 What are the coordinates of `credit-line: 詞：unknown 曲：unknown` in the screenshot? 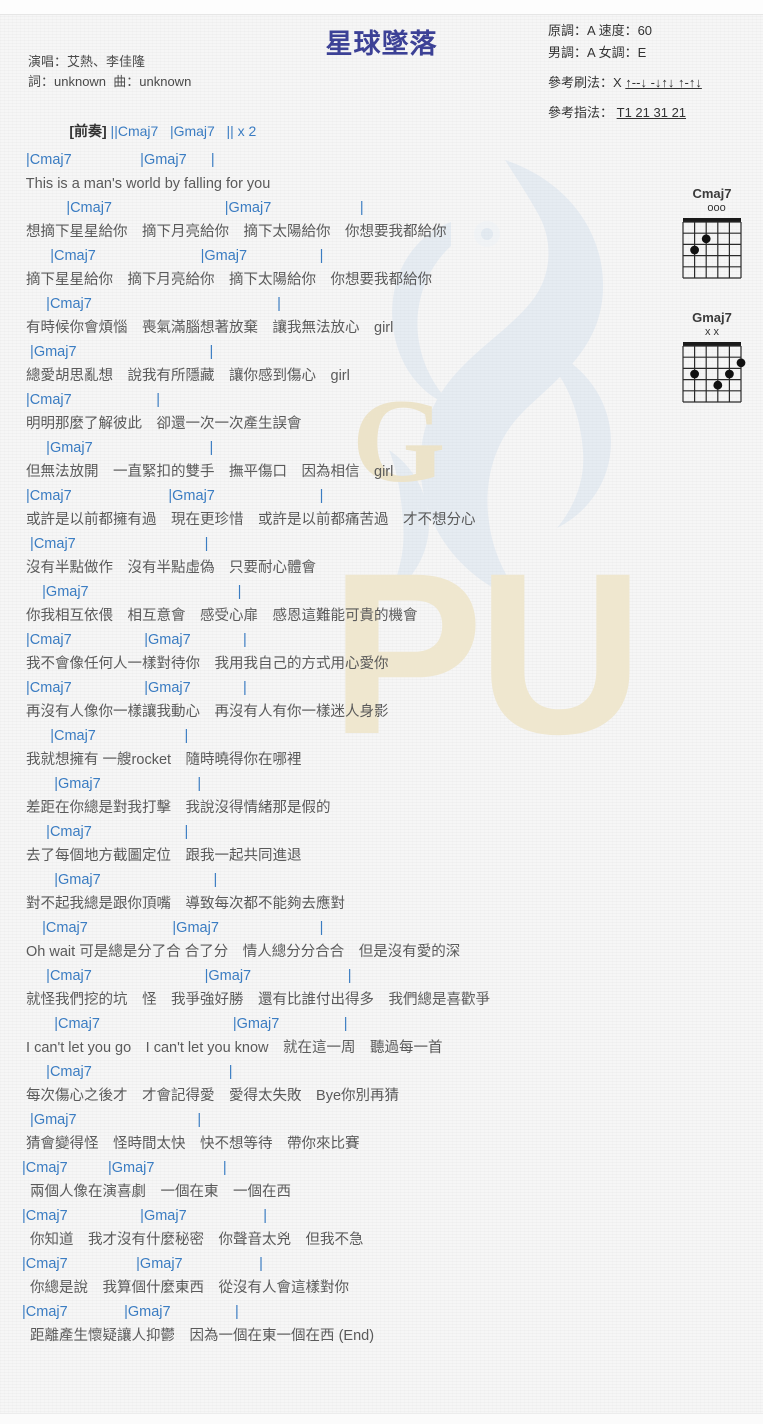 It's located at (110, 81).